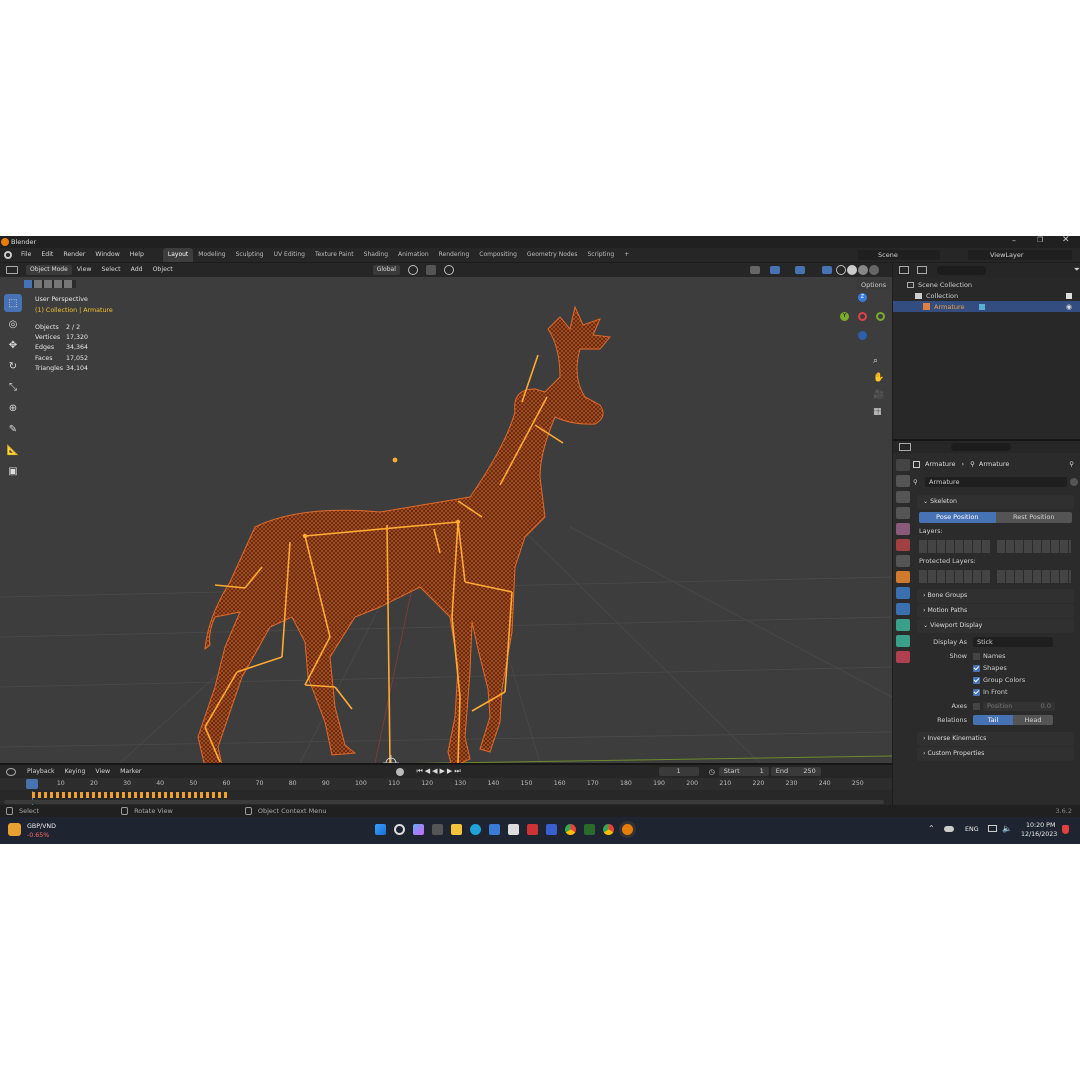 The image size is (1080, 1080). I want to click on scale-tool-icon: ⤡, so click(13, 387).